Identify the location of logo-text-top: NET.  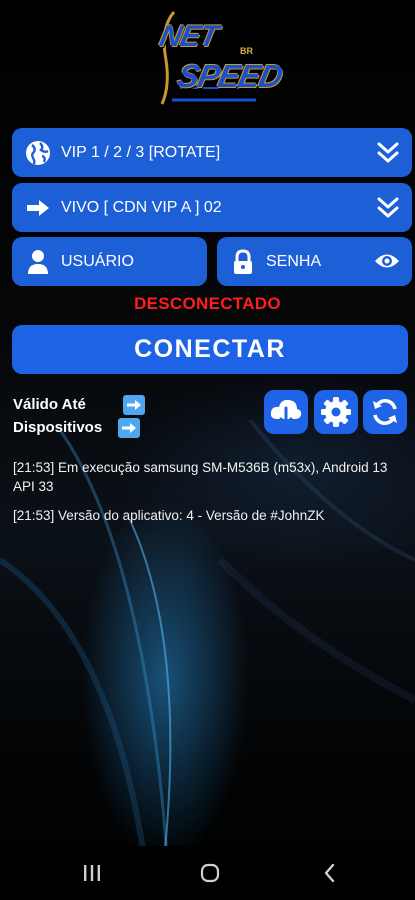
(188, 36).